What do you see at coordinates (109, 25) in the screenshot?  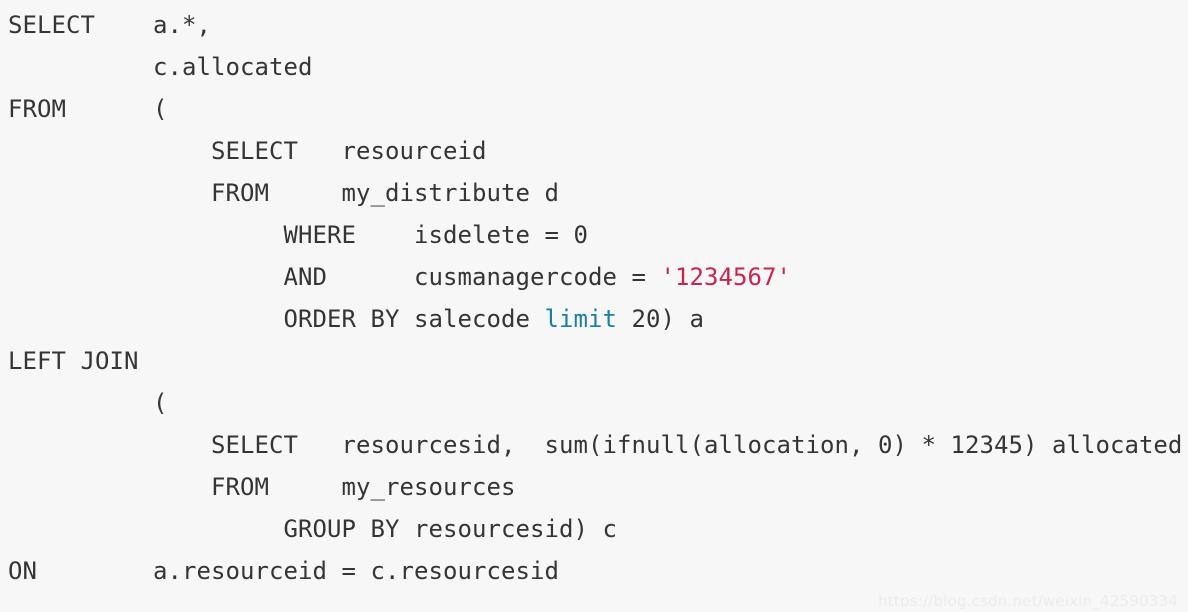 I see `code-token-plain: SELECT a.*,` at bounding box center [109, 25].